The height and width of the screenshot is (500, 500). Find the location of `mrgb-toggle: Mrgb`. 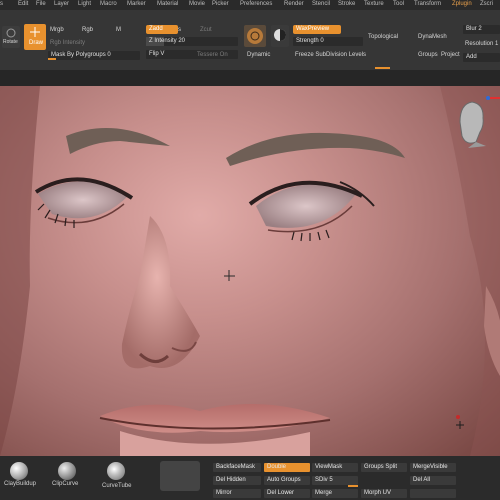

mrgb-toggle: Mrgb is located at coordinates (57, 30).